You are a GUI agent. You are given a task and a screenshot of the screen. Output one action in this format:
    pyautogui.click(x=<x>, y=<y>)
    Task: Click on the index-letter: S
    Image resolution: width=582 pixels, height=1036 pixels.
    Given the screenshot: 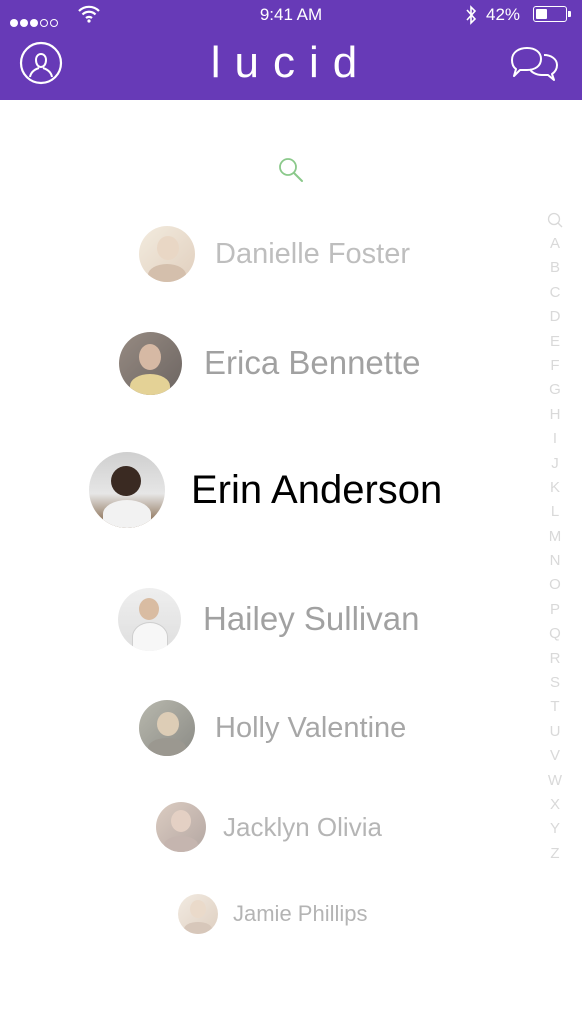 What is the action you would take?
    pyautogui.click(x=555, y=683)
    